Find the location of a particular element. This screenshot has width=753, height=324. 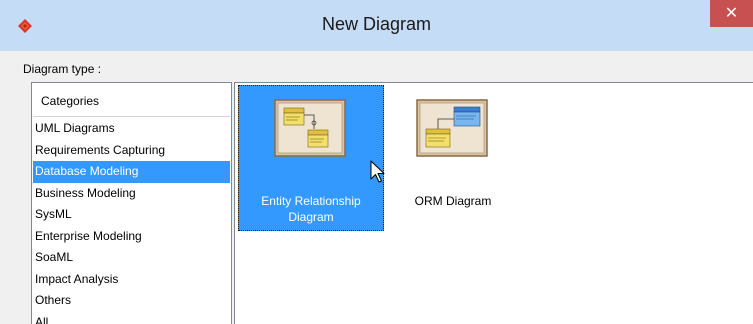

category-item-database-modeling: Database Modeling is located at coordinates (131, 172).